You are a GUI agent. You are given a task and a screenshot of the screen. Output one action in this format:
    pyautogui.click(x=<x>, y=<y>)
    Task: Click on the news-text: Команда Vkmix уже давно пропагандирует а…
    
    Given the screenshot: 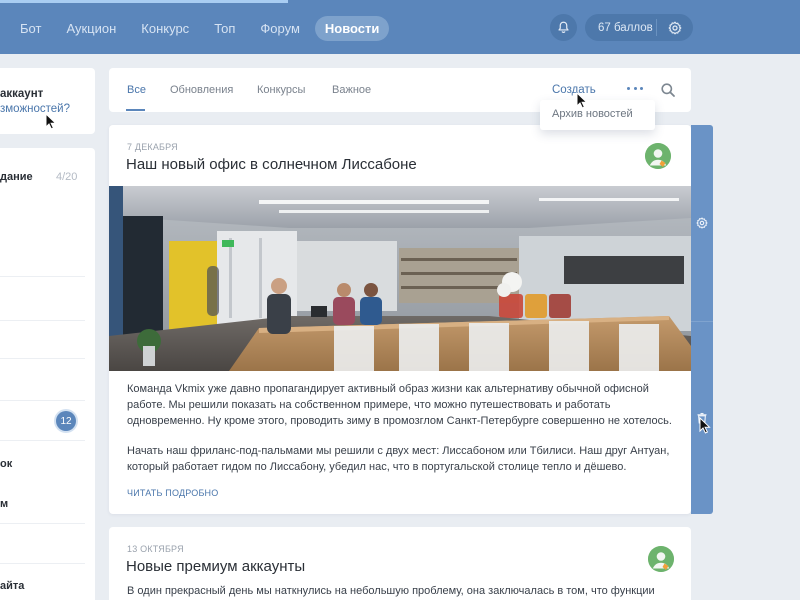 What is the action you would take?
    pyautogui.click(x=402, y=435)
    